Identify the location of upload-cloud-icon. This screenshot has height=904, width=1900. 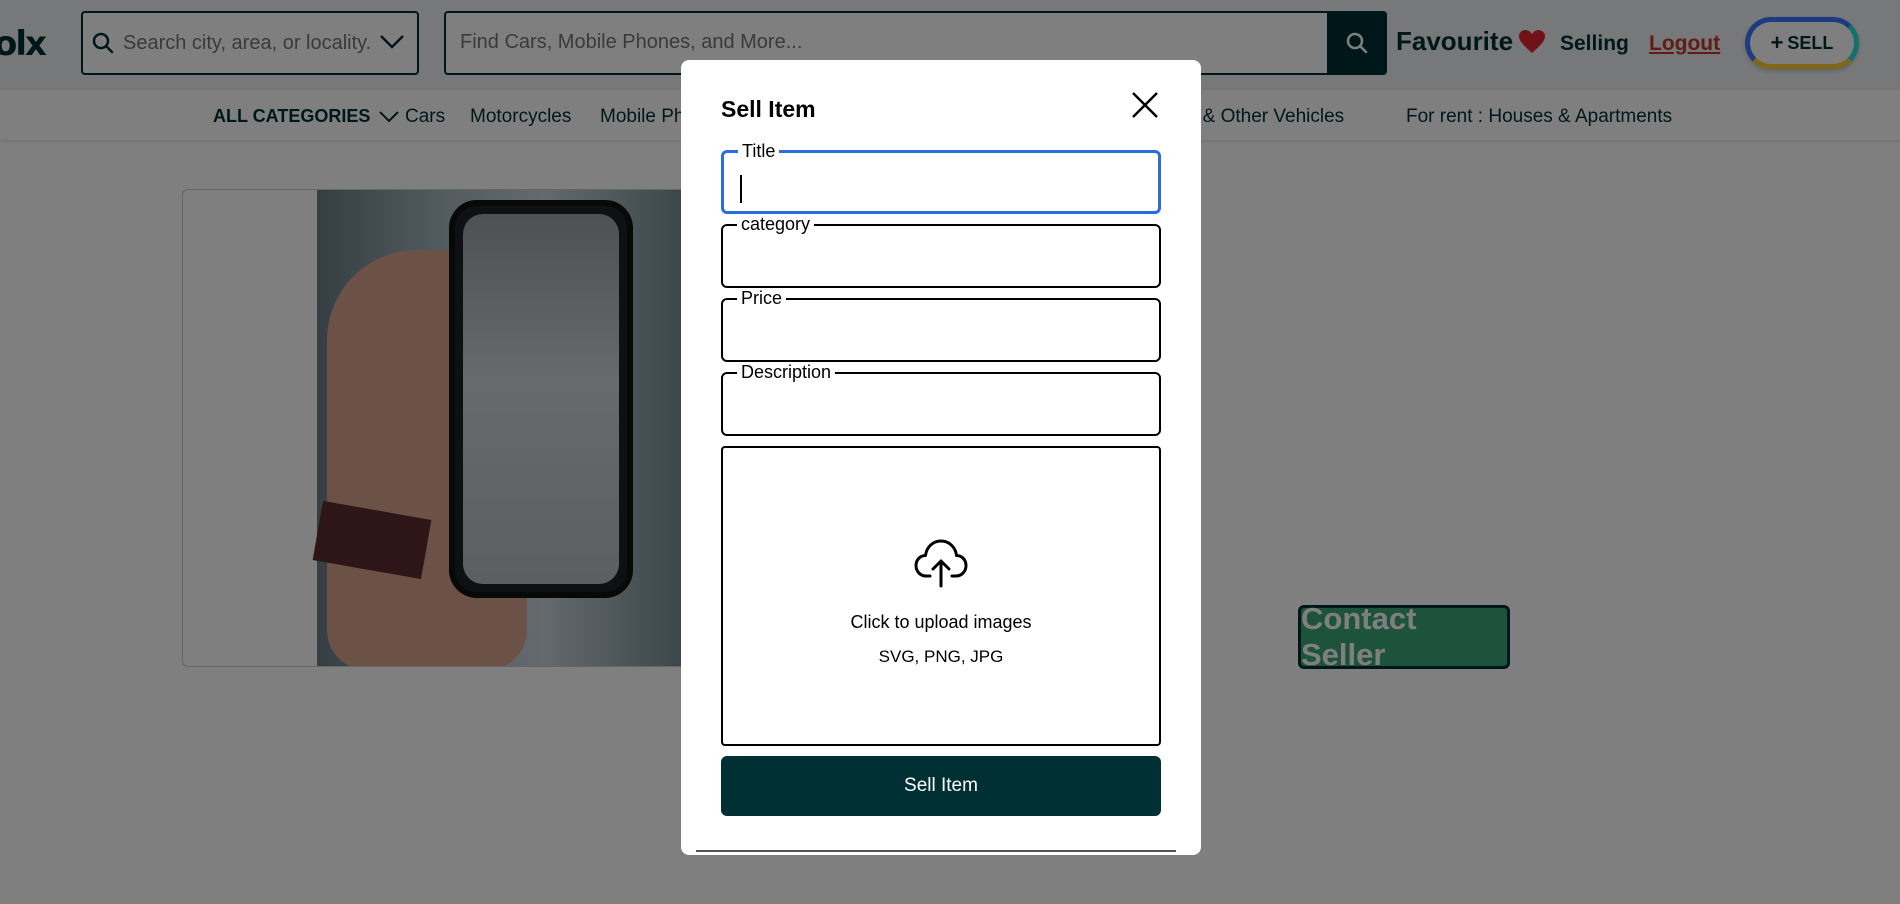
(941, 563).